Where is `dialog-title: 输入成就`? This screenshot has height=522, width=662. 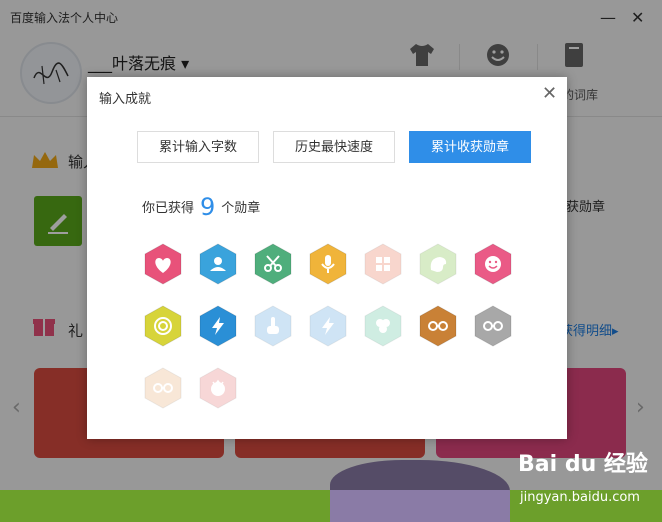
dialog-title: 输入成就 is located at coordinates (125, 99).